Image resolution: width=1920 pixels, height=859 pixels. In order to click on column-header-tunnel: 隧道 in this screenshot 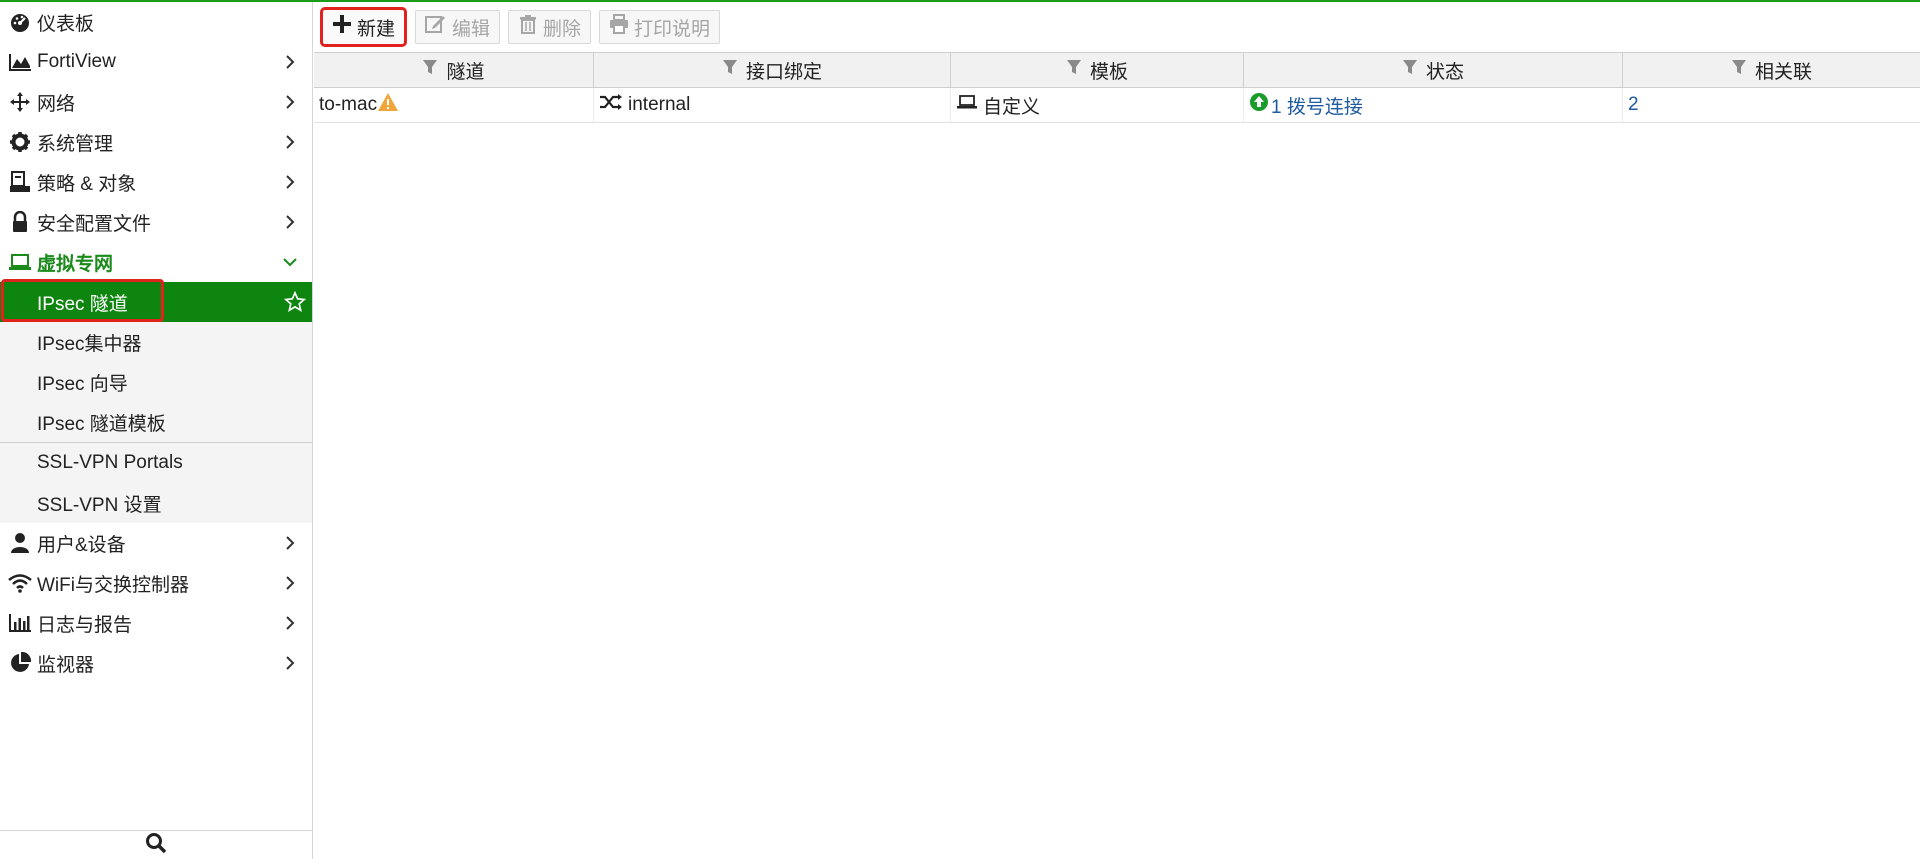, I will do `click(454, 70)`.